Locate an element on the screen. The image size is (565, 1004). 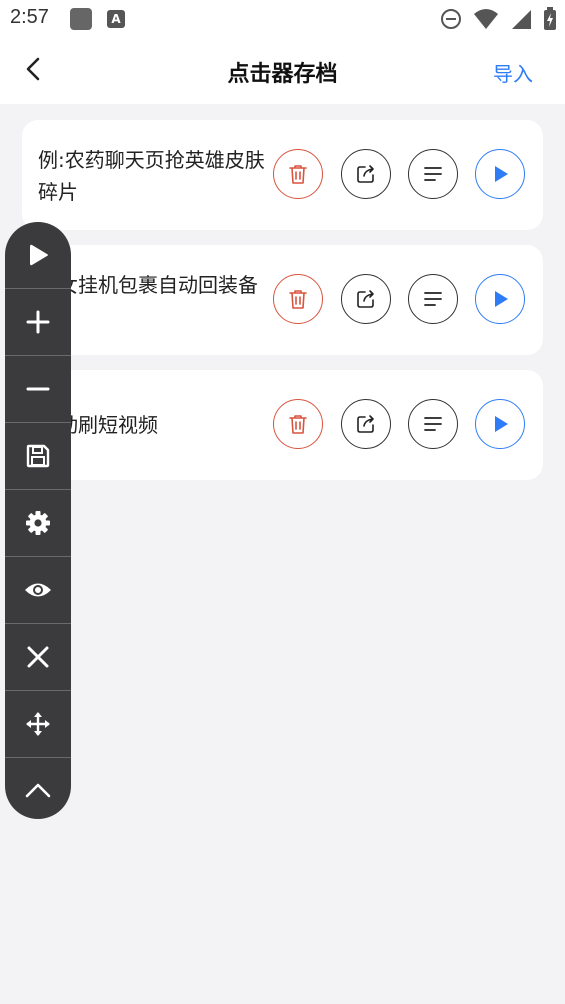
status-icons is located at coordinates (495, 19).